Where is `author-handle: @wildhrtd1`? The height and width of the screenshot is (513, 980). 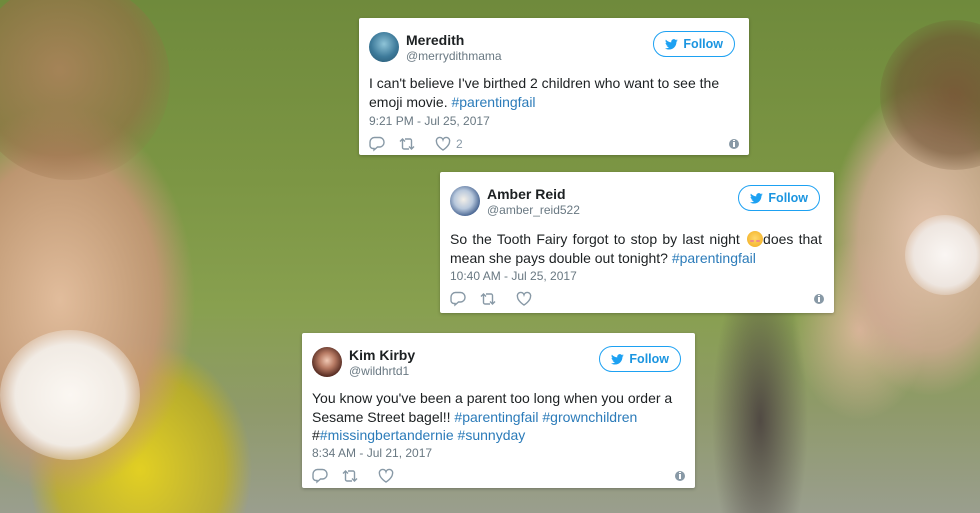 author-handle: @wildhrtd1 is located at coordinates (379, 371).